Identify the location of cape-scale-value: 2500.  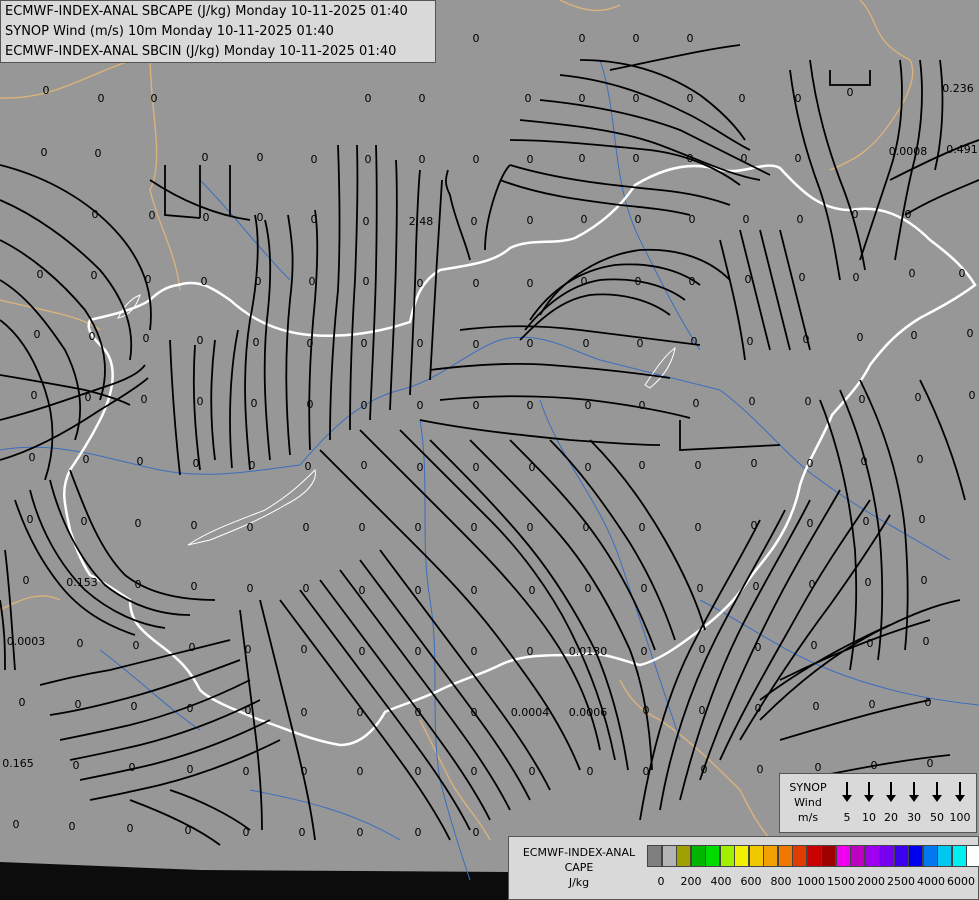
(901, 881).